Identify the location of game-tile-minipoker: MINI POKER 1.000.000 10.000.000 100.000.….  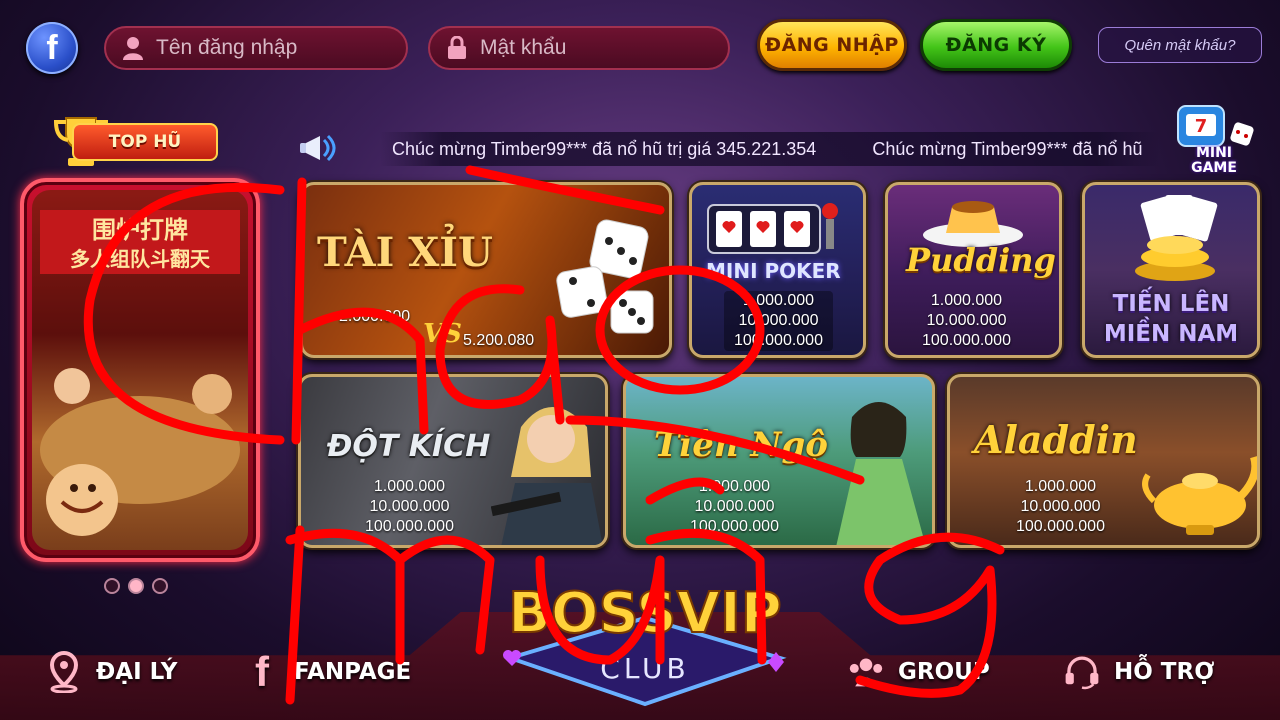
(777, 270).